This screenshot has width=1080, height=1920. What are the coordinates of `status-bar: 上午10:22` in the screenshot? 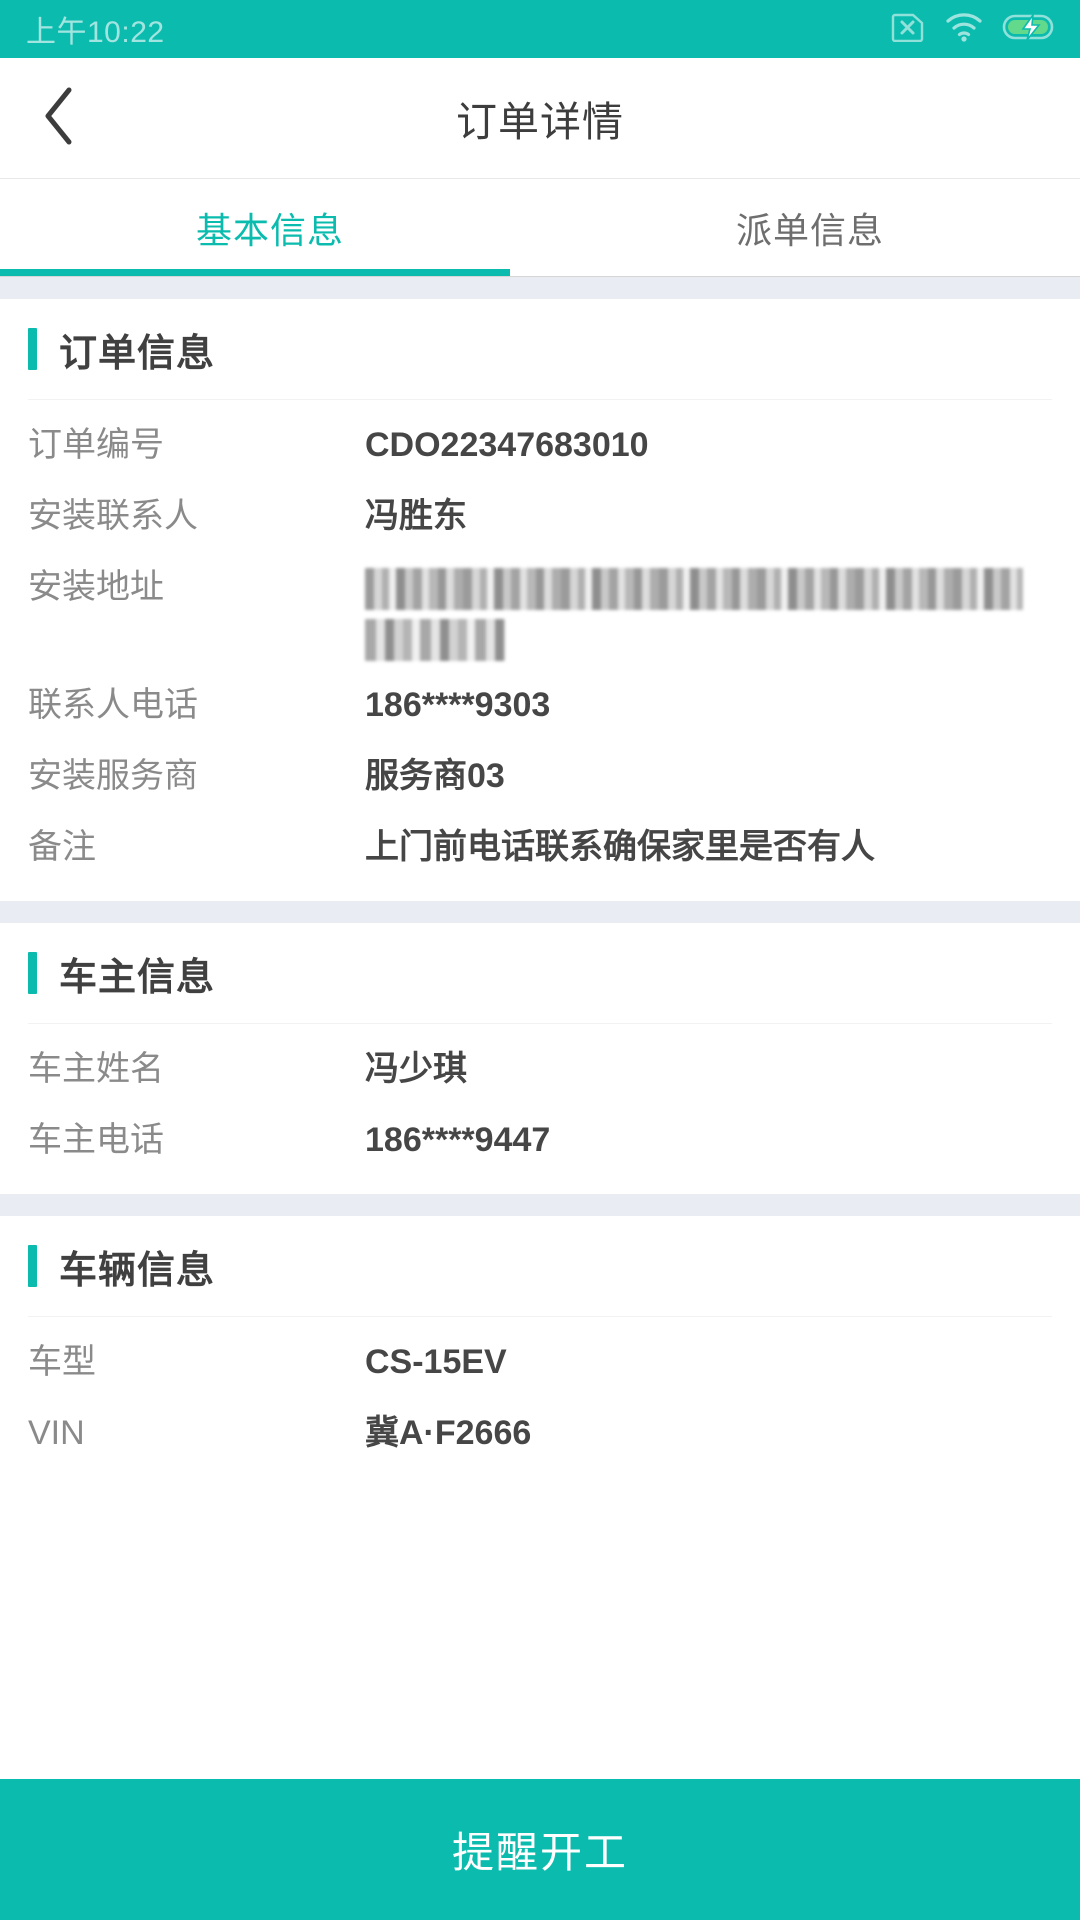 It's located at (540, 29).